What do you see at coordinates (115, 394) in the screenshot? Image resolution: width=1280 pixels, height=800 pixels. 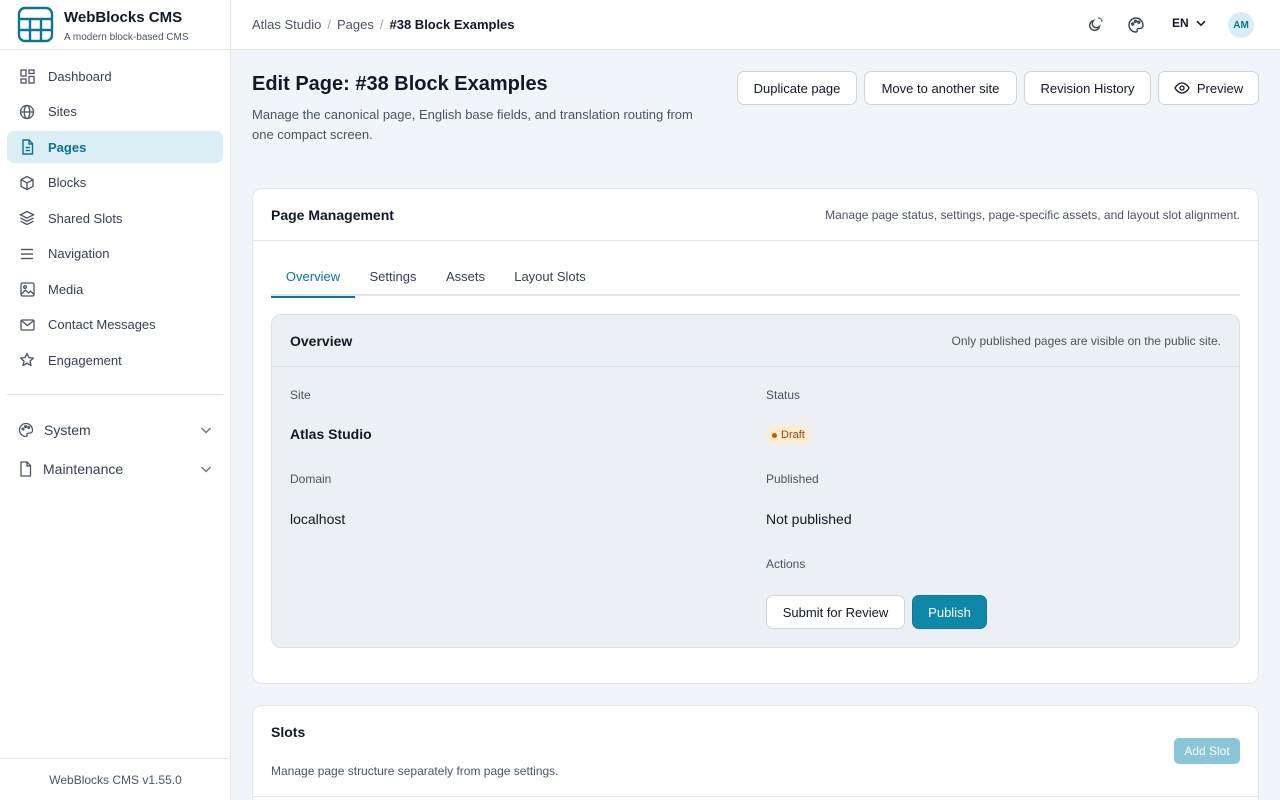 I see `sidebar-divider` at bounding box center [115, 394].